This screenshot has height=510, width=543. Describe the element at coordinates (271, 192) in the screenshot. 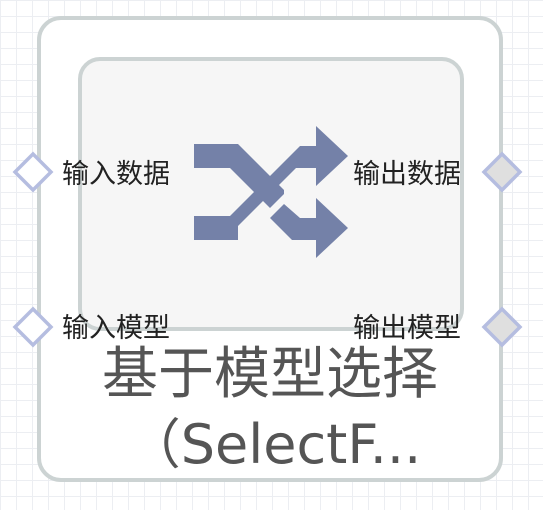

I see `shuffle-icon` at that location.